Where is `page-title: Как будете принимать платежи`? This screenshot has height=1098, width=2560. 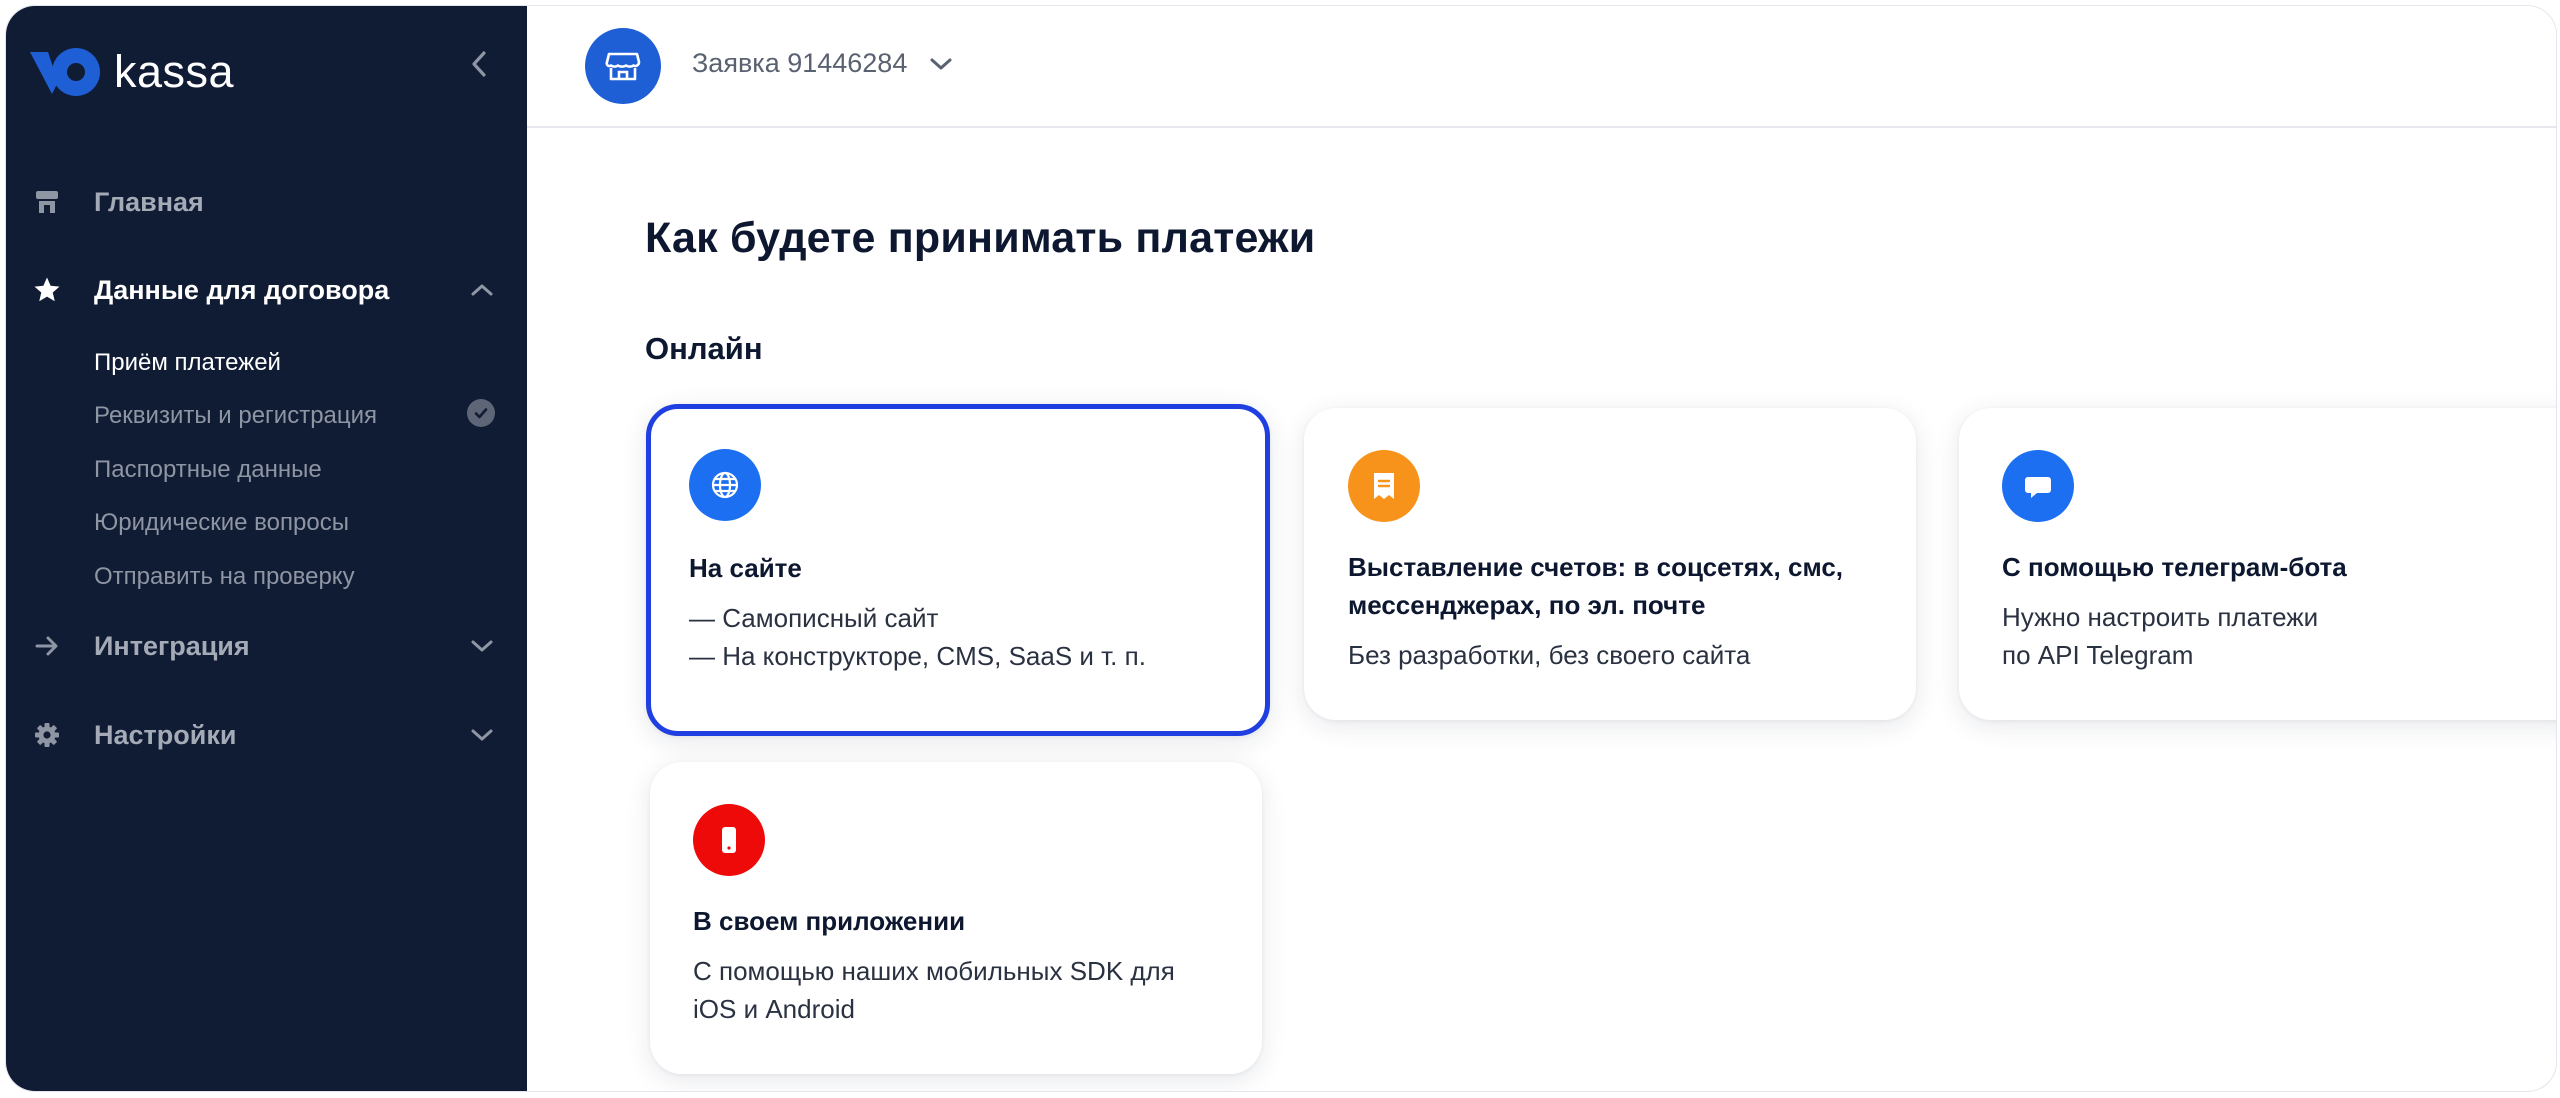 page-title: Как будете принимать платежи is located at coordinates (980, 238).